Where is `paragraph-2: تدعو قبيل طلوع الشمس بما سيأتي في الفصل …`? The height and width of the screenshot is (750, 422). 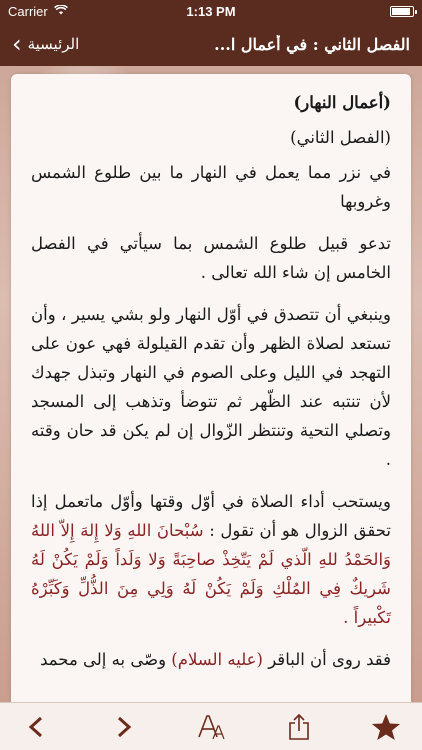
paragraph-2: تدعو قبيل طلوع الشمس بما سيأتي في الفصل … is located at coordinates (211, 258).